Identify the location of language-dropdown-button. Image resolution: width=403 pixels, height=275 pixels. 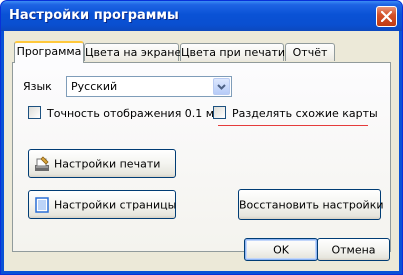
(221, 86).